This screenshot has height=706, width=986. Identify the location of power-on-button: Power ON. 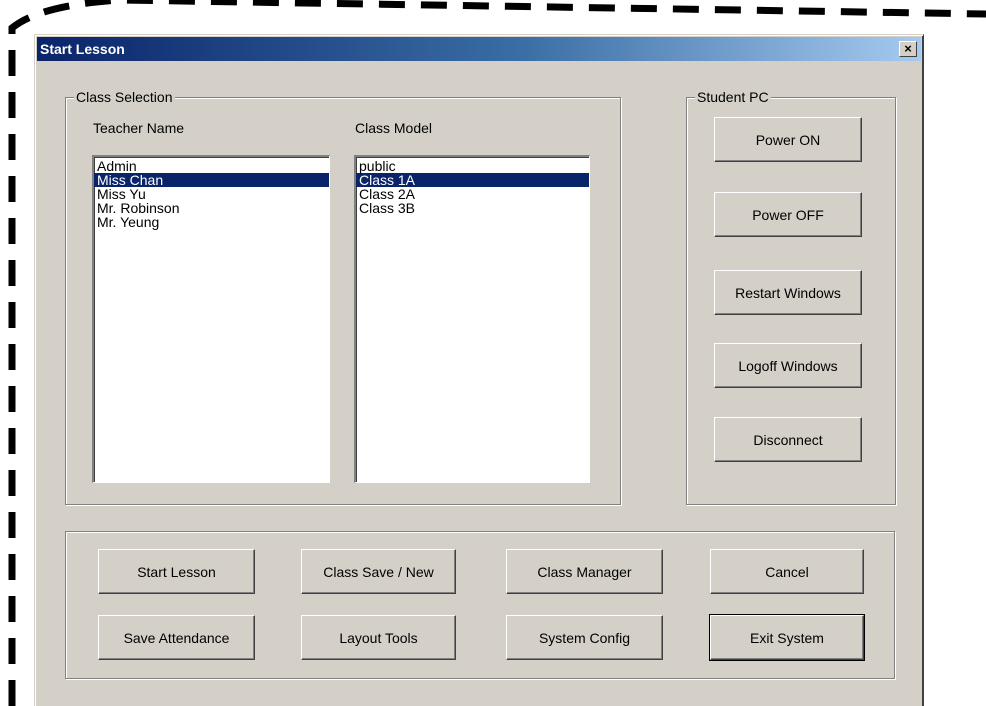
(788, 139).